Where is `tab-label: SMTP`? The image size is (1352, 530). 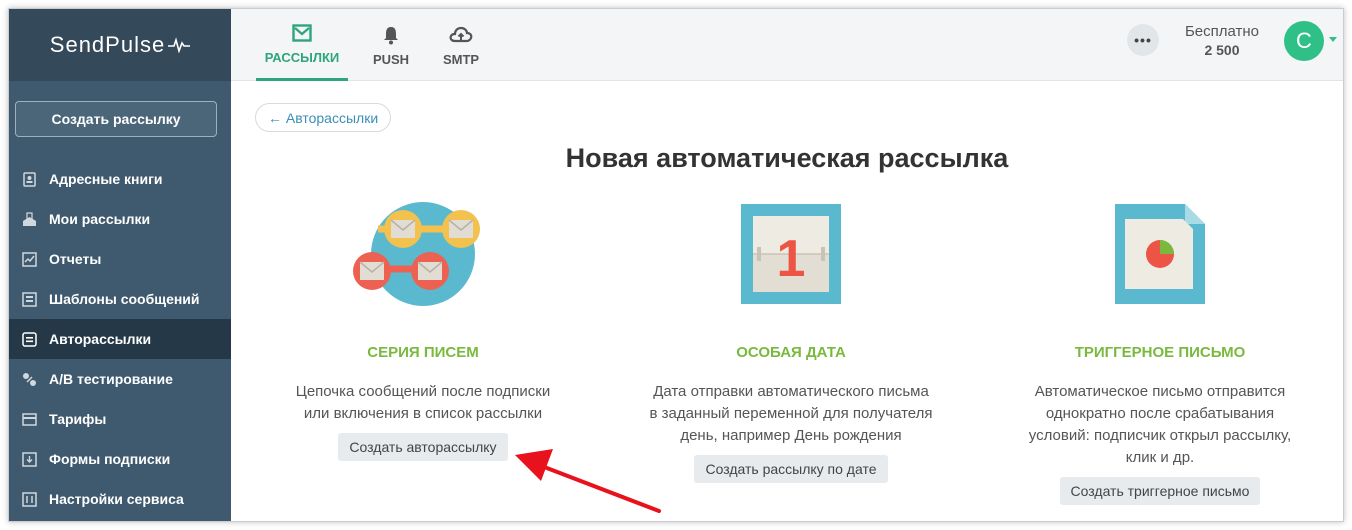
tab-label: SMTP is located at coordinates (461, 59).